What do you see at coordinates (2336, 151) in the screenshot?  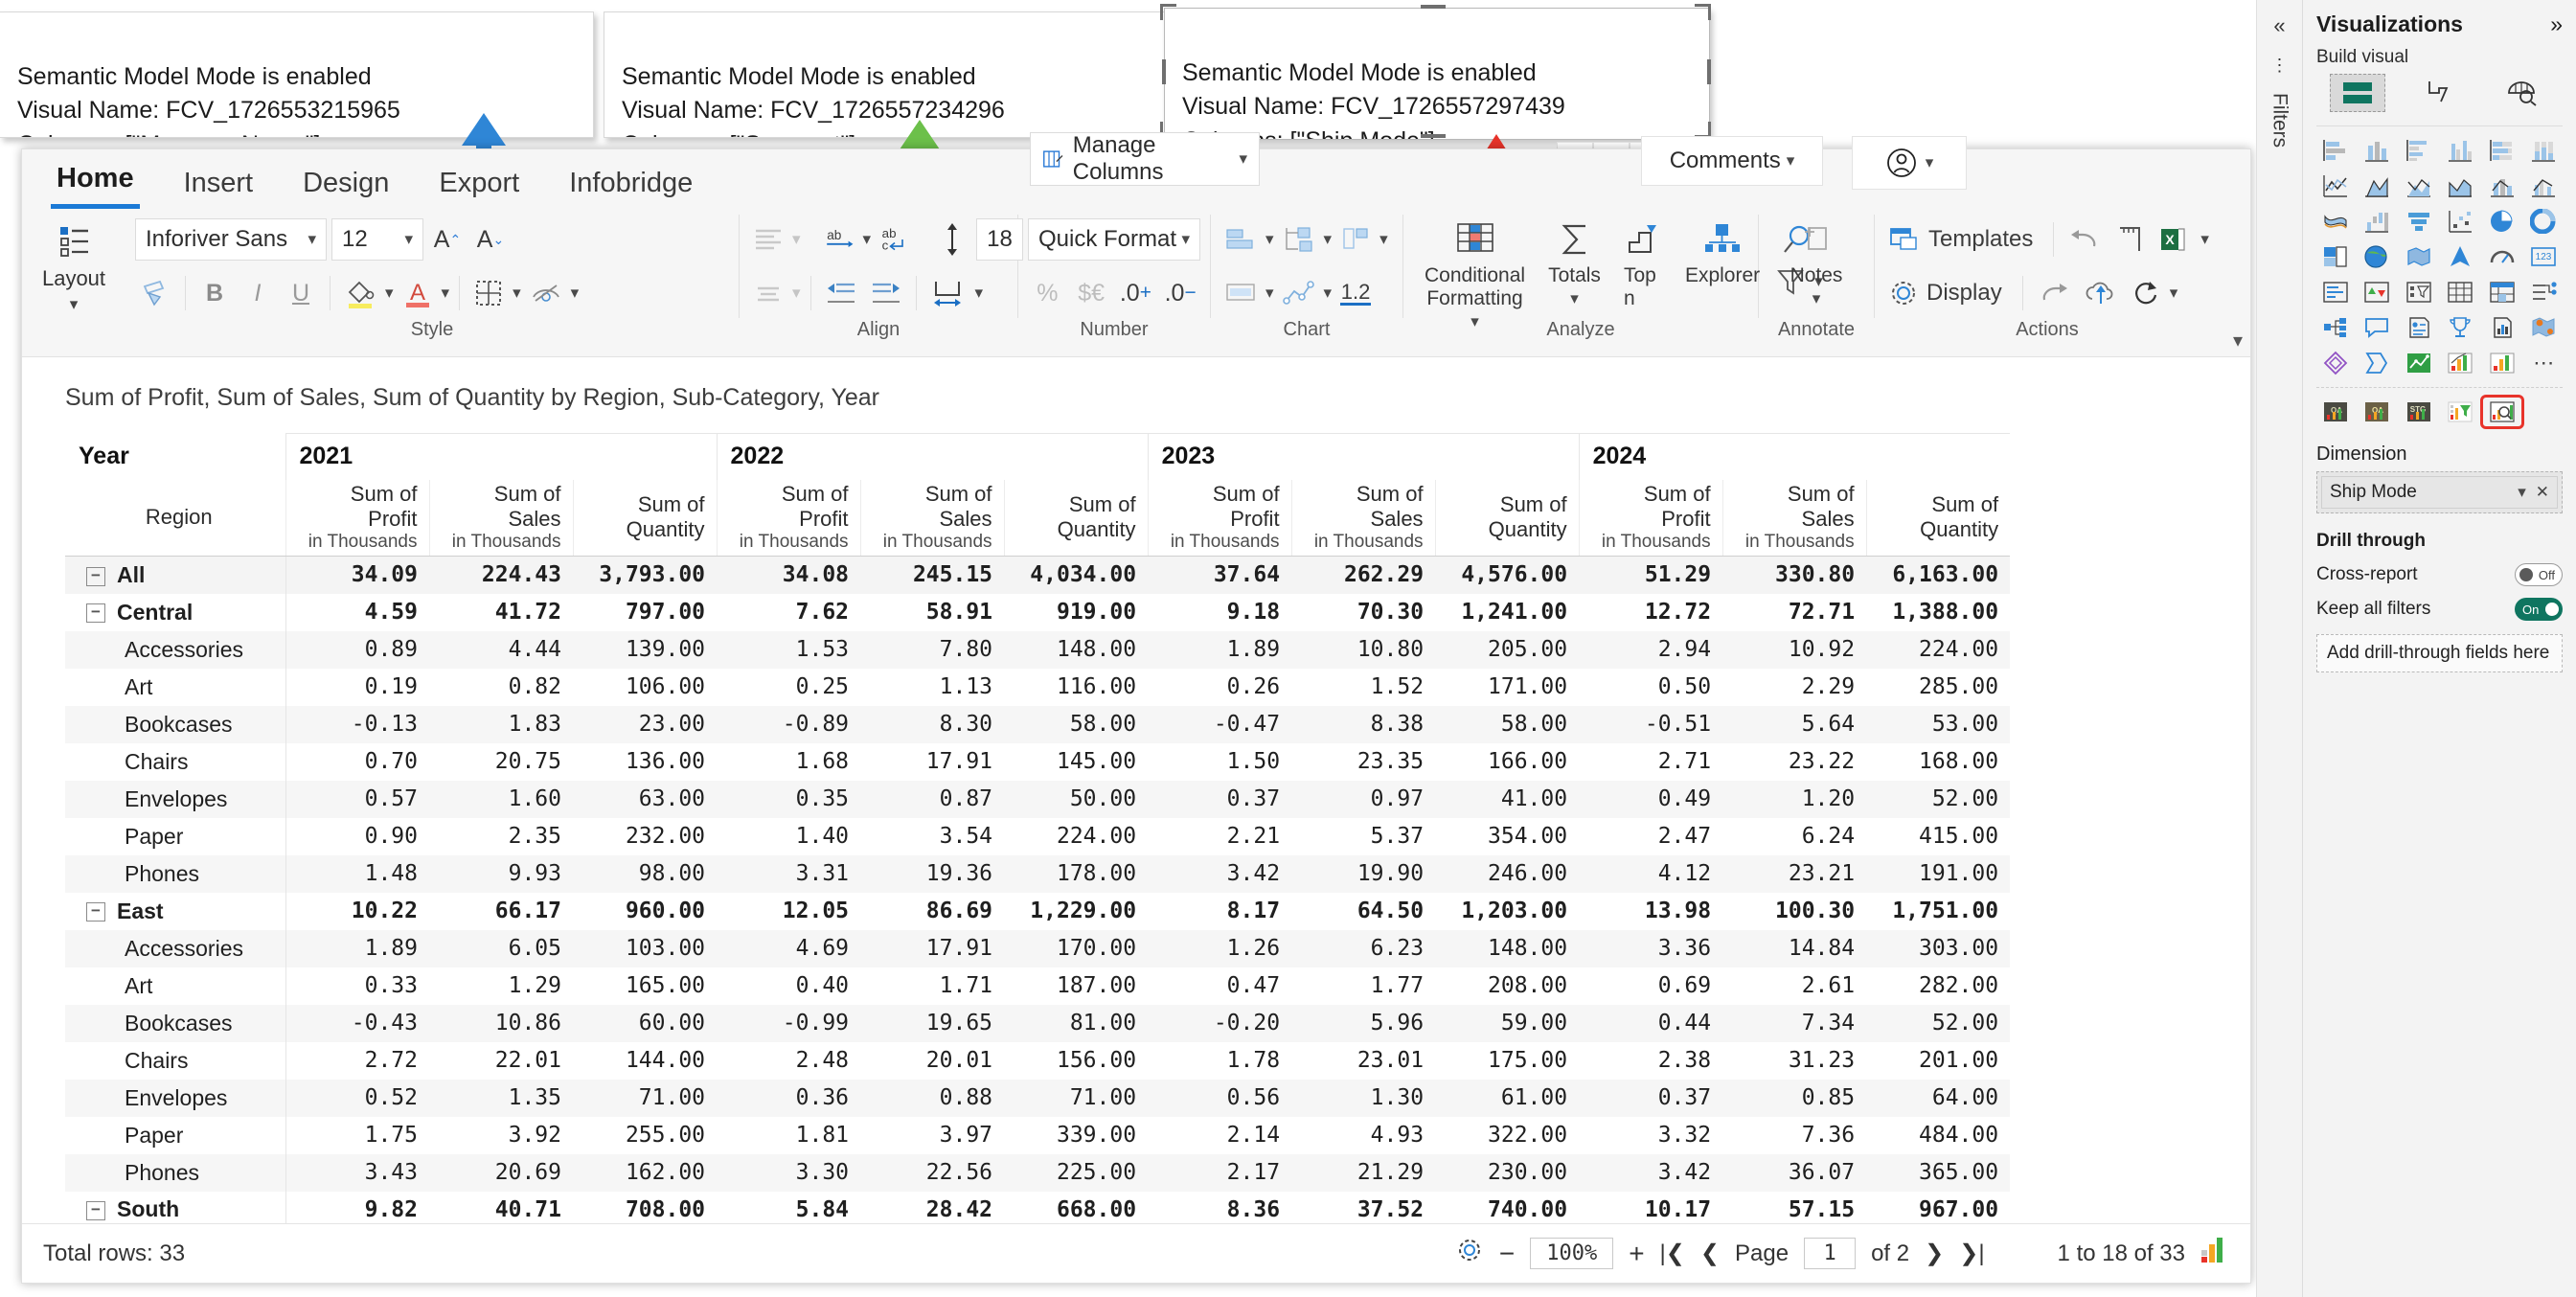 I see `stacked-bar-chart-icon` at bounding box center [2336, 151].